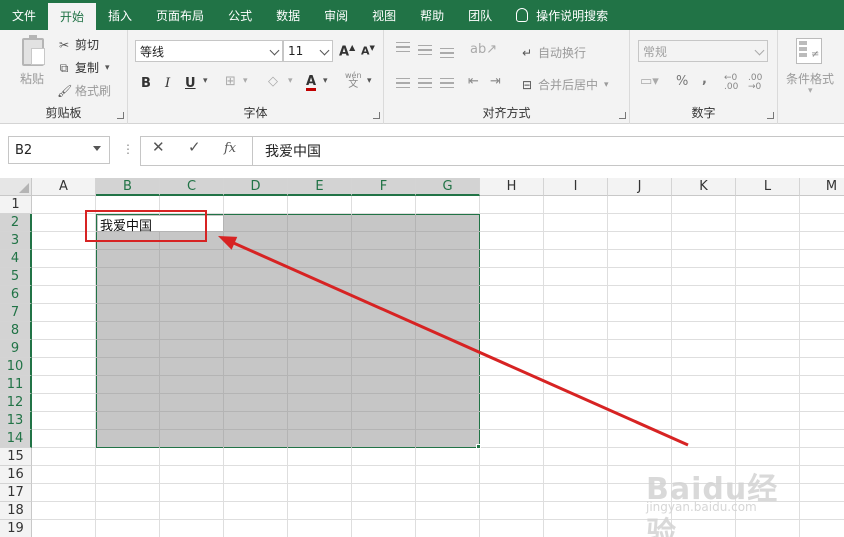 This screenshot has height=537, width=844. I want to click on cut-button: ✂ 剪切, so click(78, 44).